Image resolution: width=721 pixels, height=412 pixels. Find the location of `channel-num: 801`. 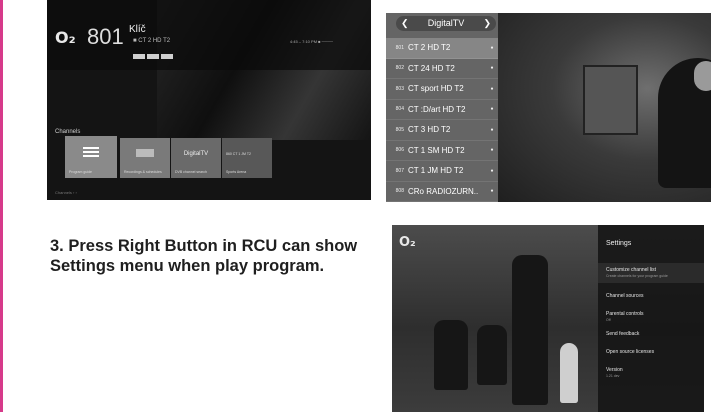

channel-num: 801 is located at coordinates (399, 47).